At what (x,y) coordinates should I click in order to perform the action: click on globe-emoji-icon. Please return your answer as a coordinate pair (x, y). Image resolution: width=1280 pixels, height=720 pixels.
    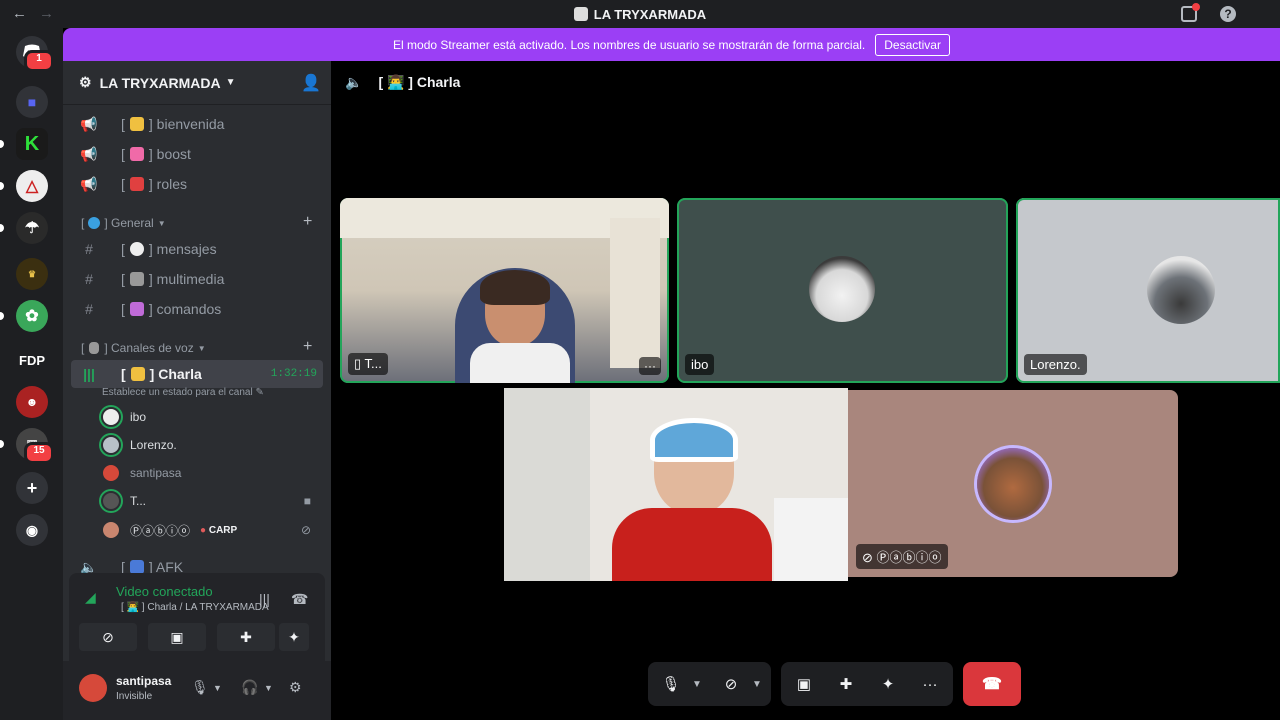
    Looking at the image, I should click on (94, 223).